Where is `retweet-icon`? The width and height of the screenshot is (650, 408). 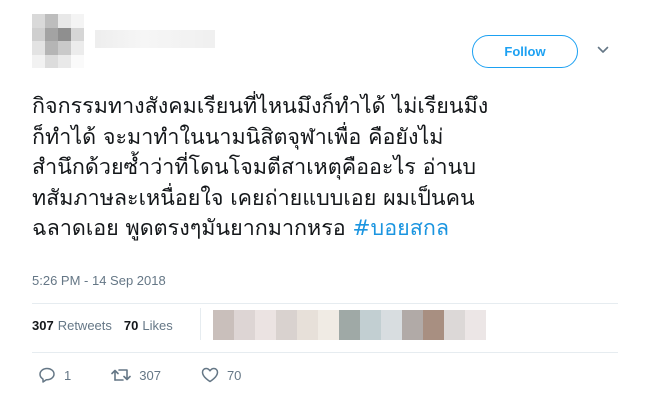
retweet-icon is located at coordinates (121, 375).